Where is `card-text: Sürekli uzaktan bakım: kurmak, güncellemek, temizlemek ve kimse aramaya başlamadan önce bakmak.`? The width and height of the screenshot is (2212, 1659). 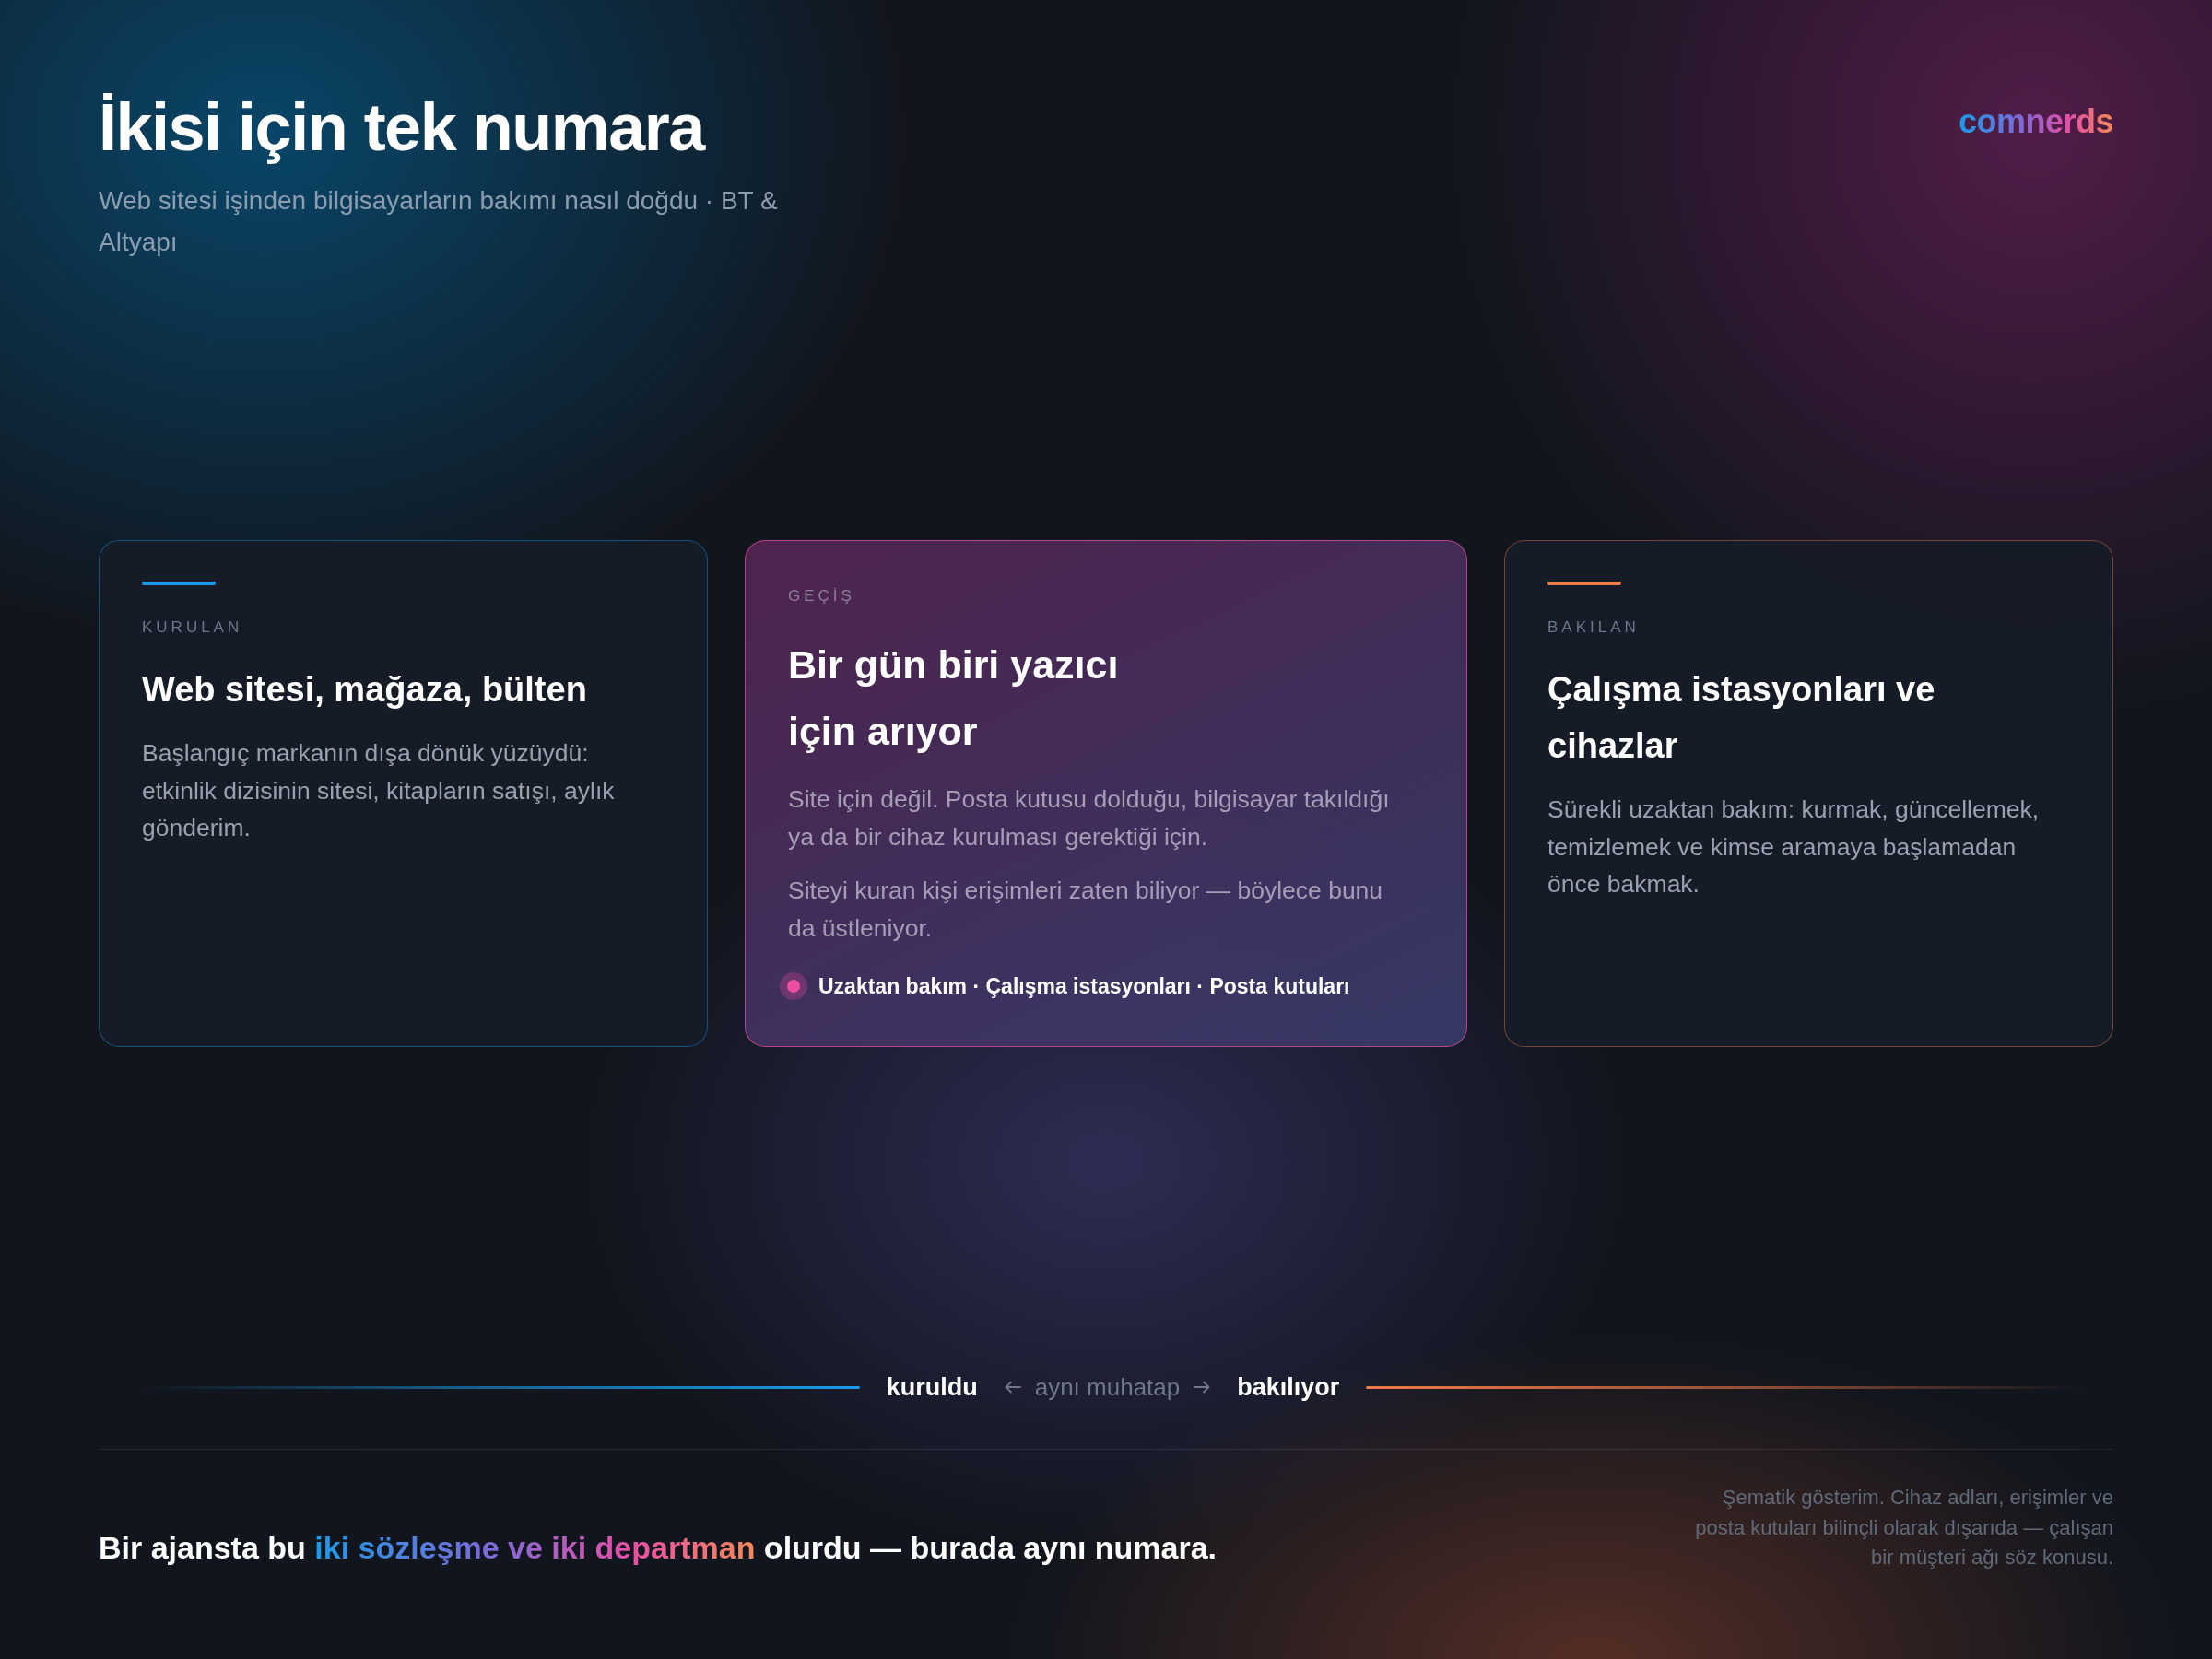
card-text: Sürekli uzaktan bakım: kurmak, güncellemek, temizlemek ve kimse aramaya başlamadan önce bakmak. is located at coordinates (1794, 847).